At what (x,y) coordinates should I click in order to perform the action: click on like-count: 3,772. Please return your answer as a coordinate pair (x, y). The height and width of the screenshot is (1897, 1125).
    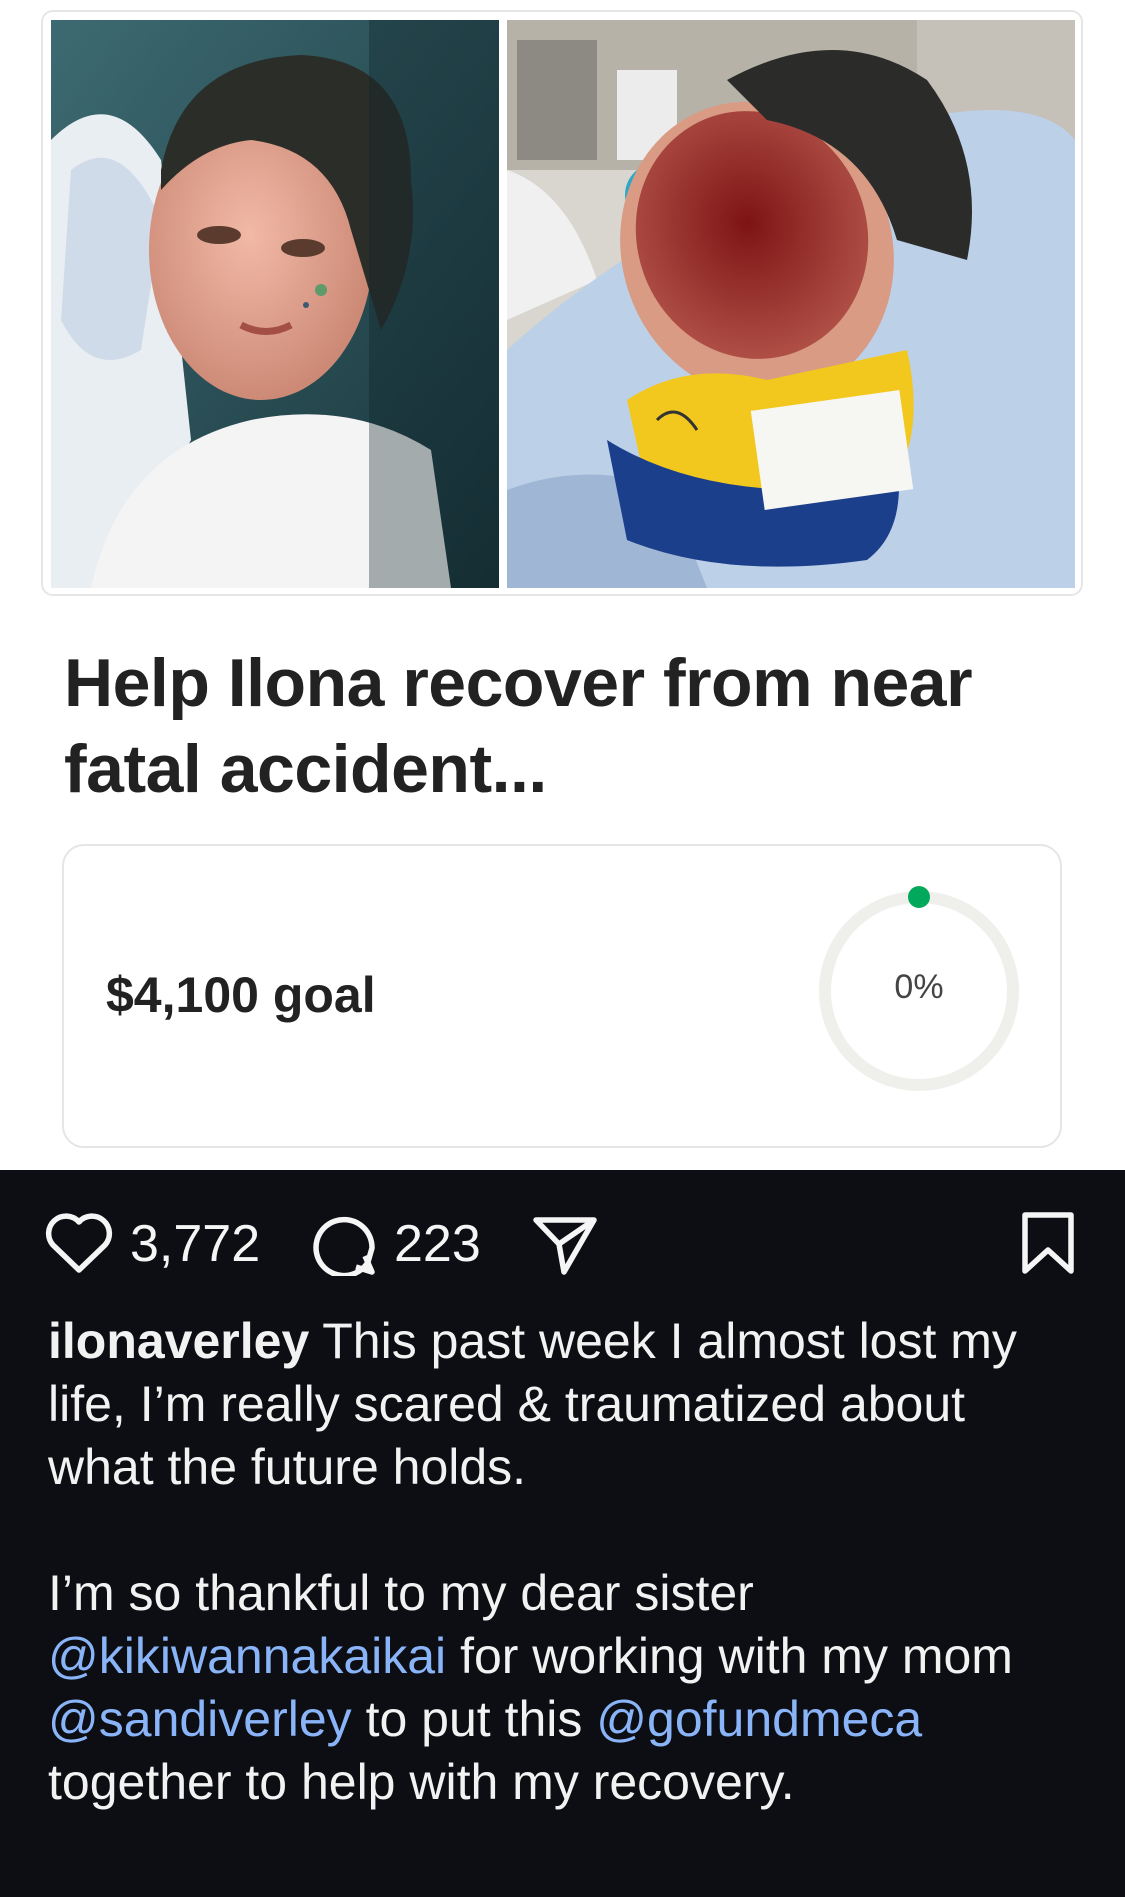
    Looking at the image, I should click on (195, 1244).